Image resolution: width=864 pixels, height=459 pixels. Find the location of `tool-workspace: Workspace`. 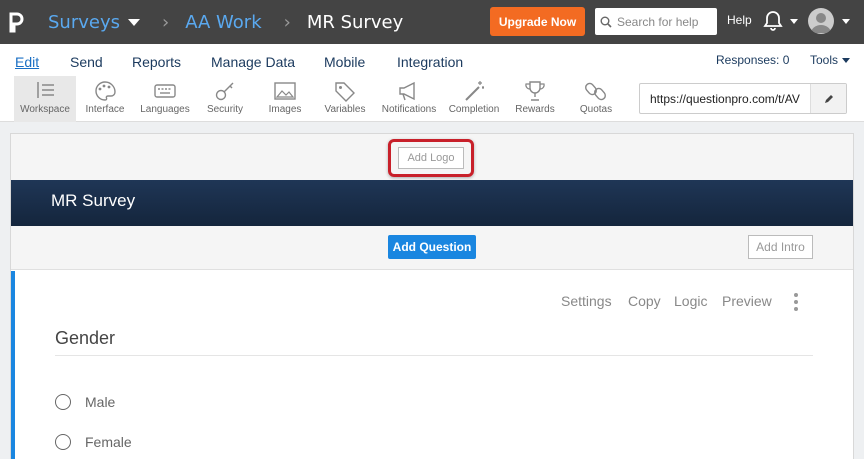

tool-workspace: Workspace is located at coordinates (45, 99).